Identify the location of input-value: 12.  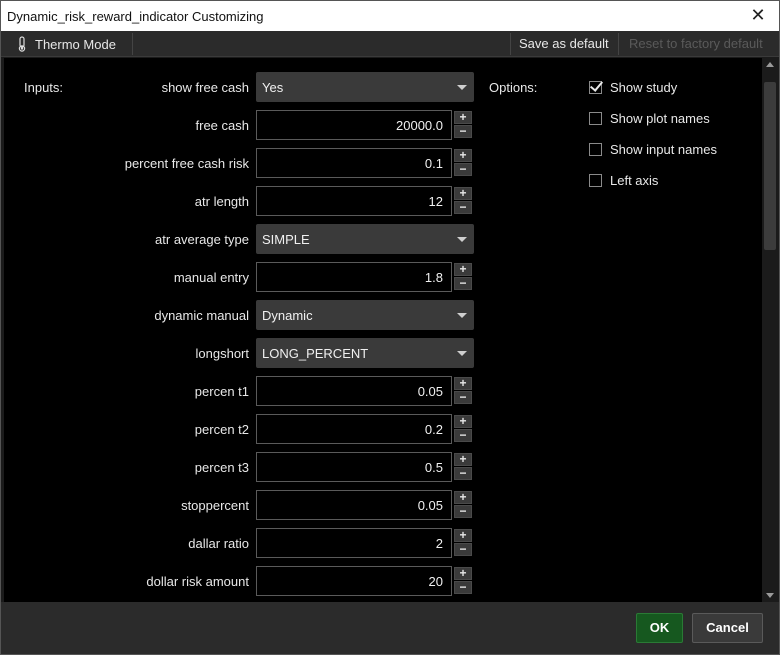
(435, 201).